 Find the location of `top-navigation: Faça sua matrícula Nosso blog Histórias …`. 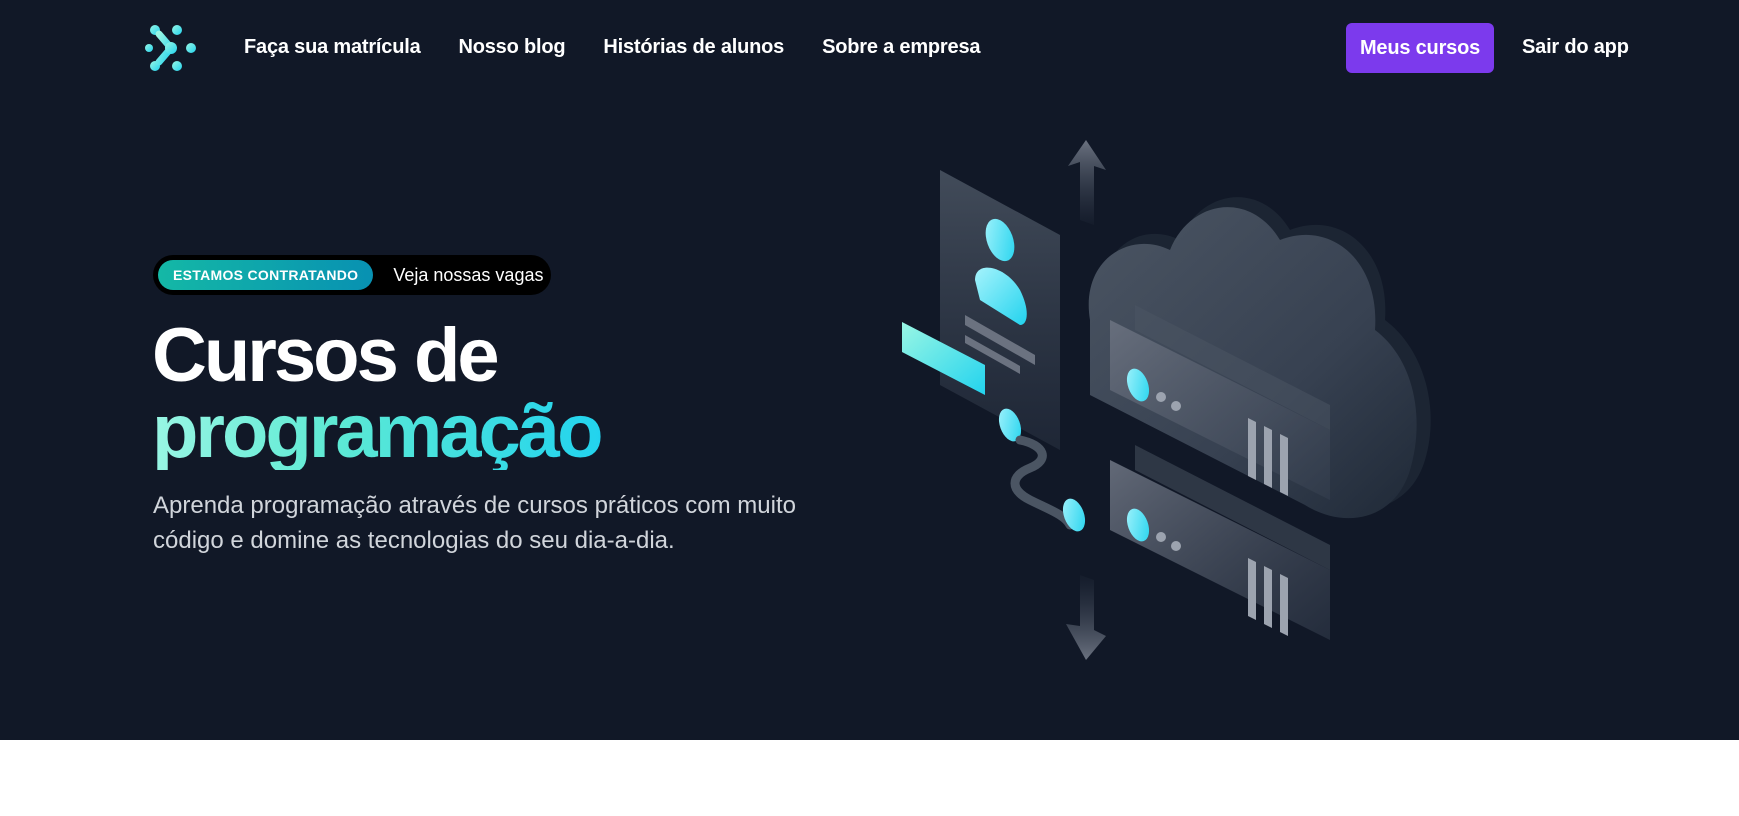

top-navigation: Faça sua matrícula Nosso blog Histórias … is located at coordinates (869, 47).